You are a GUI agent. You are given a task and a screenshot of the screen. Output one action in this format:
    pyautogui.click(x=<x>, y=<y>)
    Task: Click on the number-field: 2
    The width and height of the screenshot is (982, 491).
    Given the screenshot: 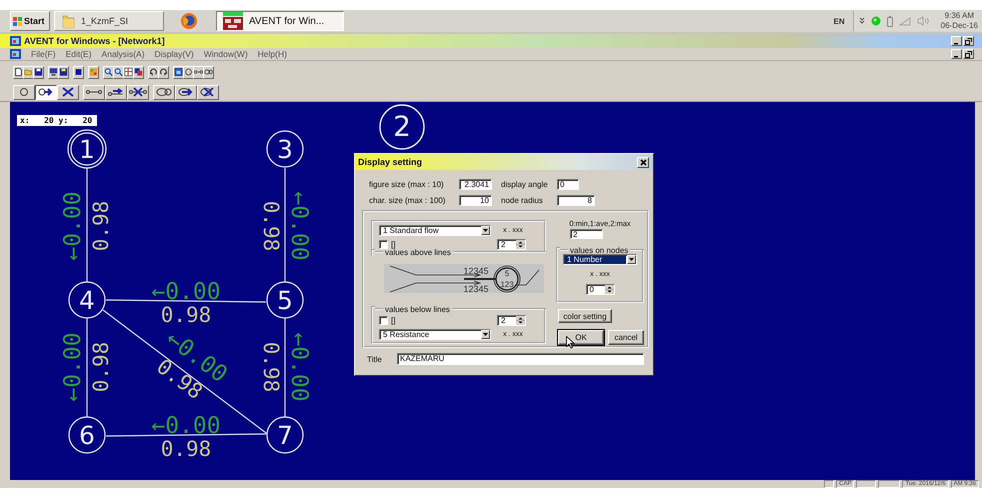 What is the action you would take?
    pyautogui.click(x=586, y=234)
    